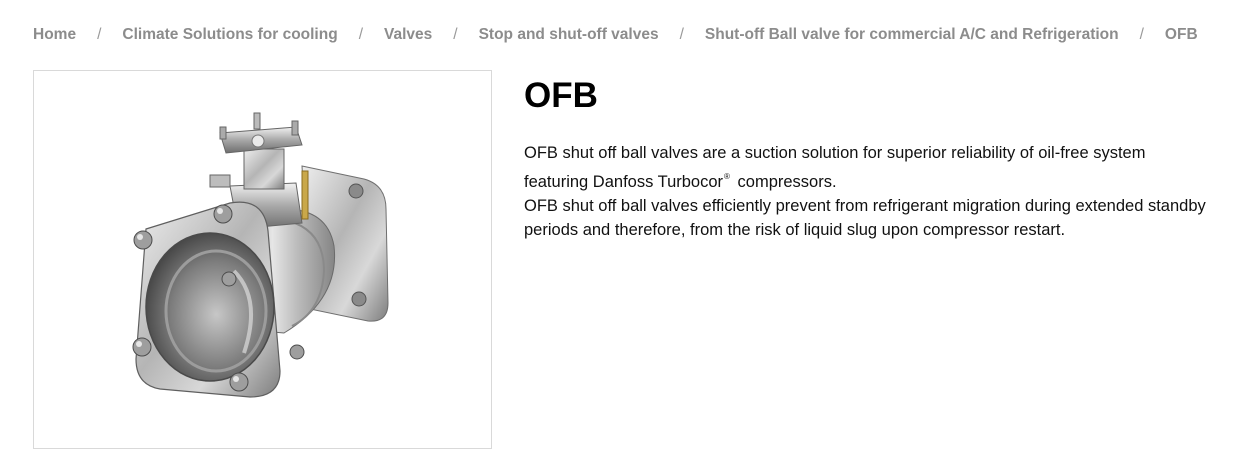 The height and width of the screenshot is (468, 1245). What do you see at coordinates (561, 95) in the screenshot?
I see `page-title: OFB` at bounding box center [561, 95].